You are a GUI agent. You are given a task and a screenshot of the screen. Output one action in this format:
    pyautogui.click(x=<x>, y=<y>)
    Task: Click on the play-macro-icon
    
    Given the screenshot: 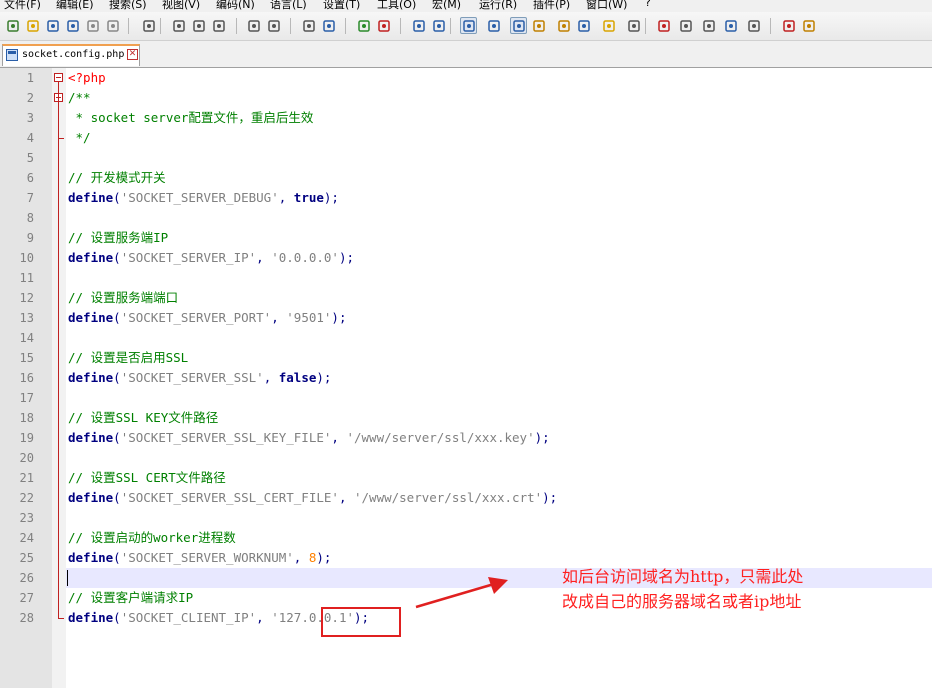 What is the action you would take?
    pyautogui.click(x=708, y=25)
    